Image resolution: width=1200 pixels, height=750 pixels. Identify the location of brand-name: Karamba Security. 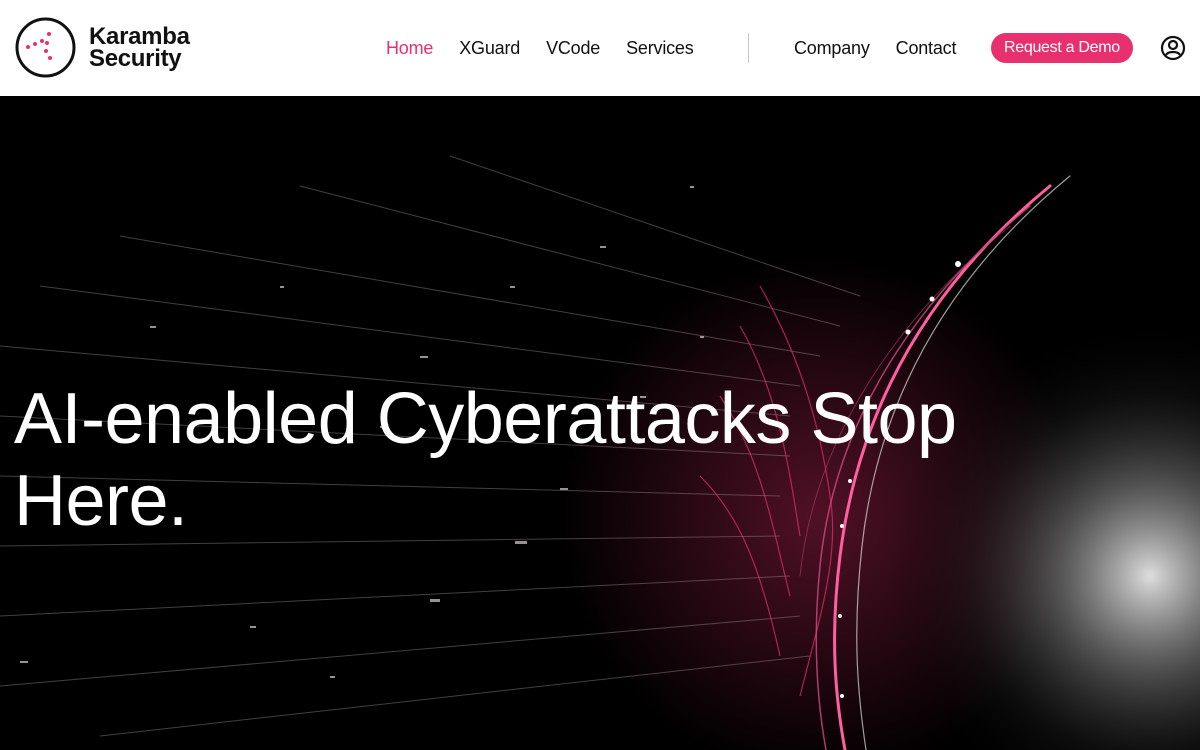
(139, 48).